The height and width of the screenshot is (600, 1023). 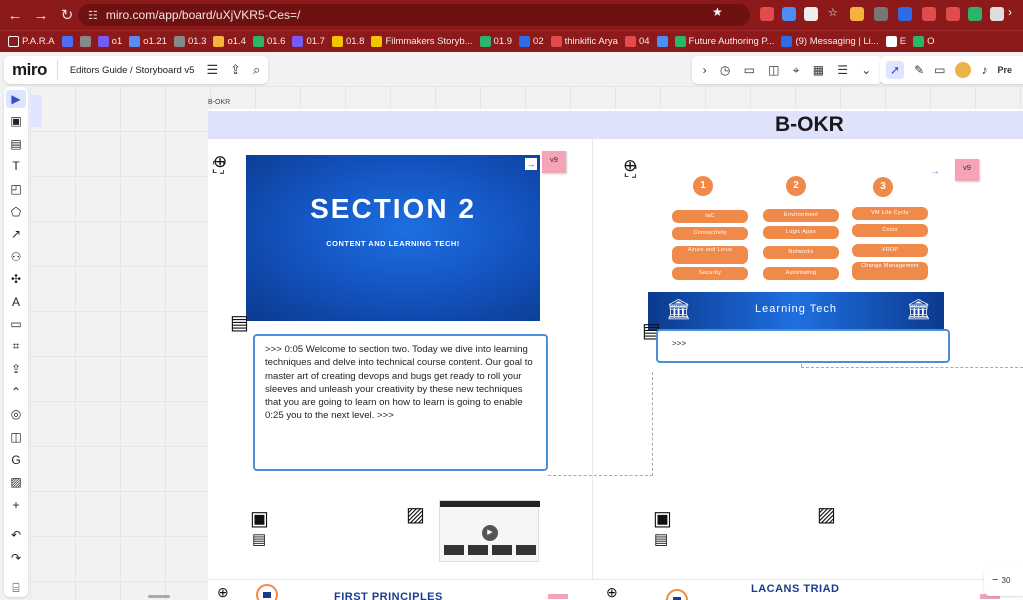 I want to click on okr-tag: VM Life Cycle, so click(x=890, y=213).